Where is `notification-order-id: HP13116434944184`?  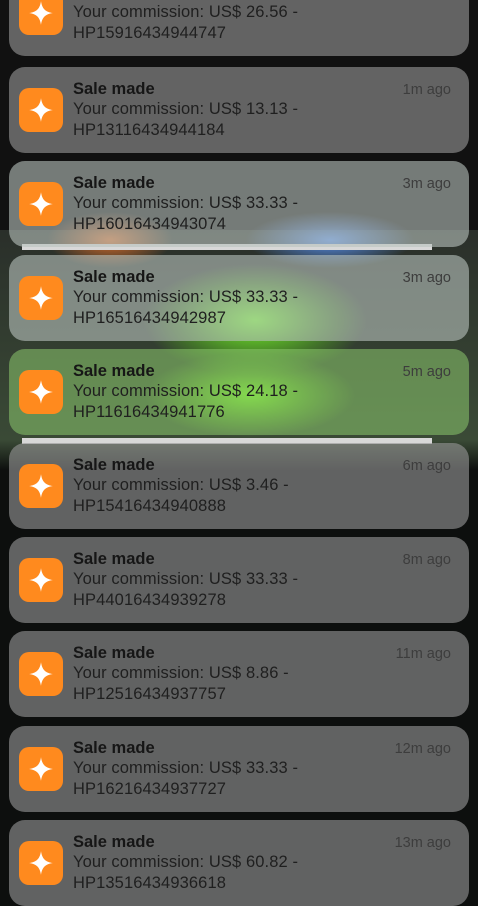
notification-order-id: HP13116434944184 is located at coordinates (149, 130).